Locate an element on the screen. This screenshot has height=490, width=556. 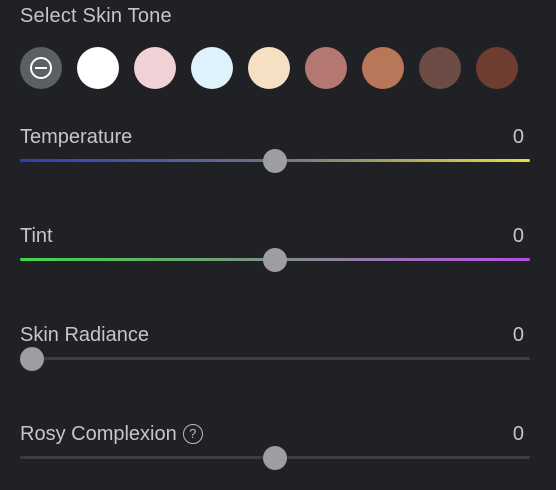
no-color-icon is located at coordinates (41, 68).